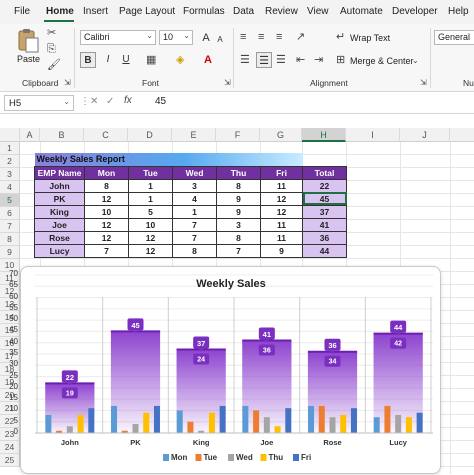  What do you see at coordinates (281, 135) in the screenshot?
I see `column-header: G` at bounding box center [281, 135].